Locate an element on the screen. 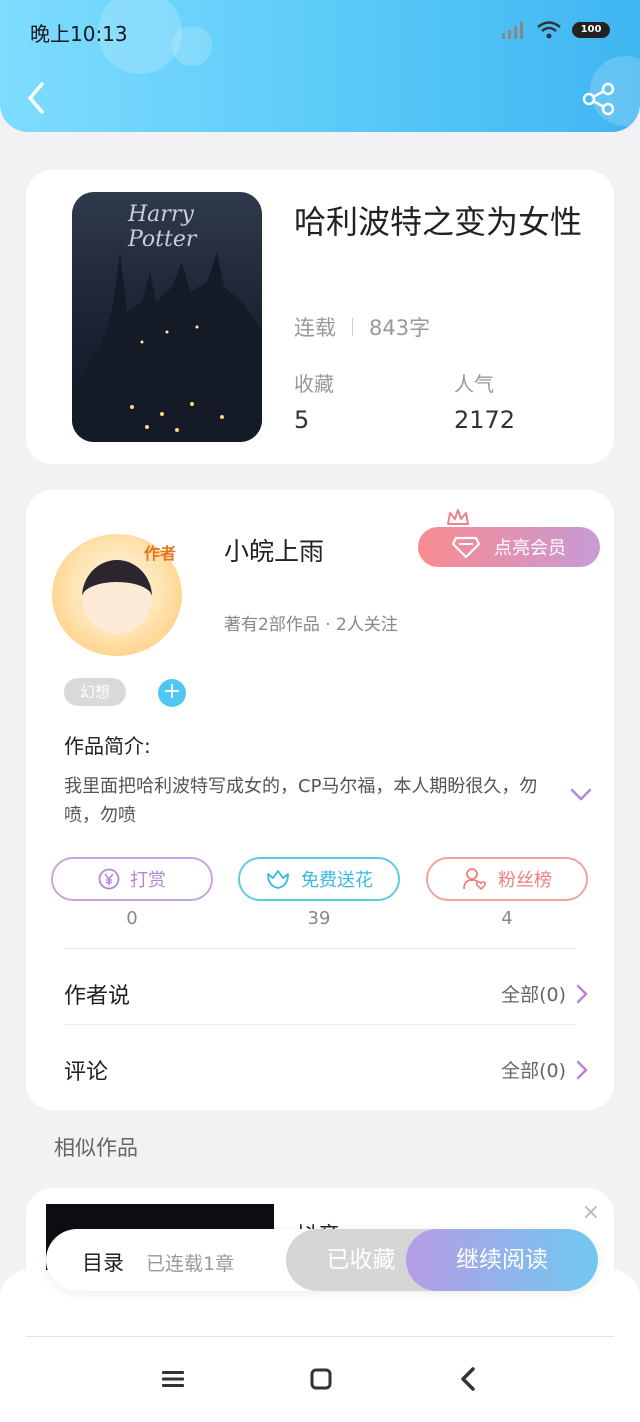 This screenshot has height=1422, width=640. battery-icon: 100 is located at coordinates (591, 30).